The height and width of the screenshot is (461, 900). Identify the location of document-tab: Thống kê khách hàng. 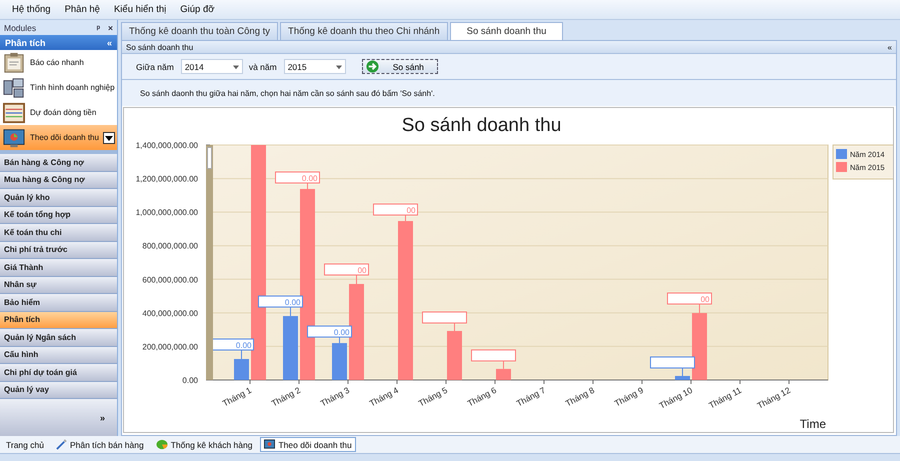
(204, 444).